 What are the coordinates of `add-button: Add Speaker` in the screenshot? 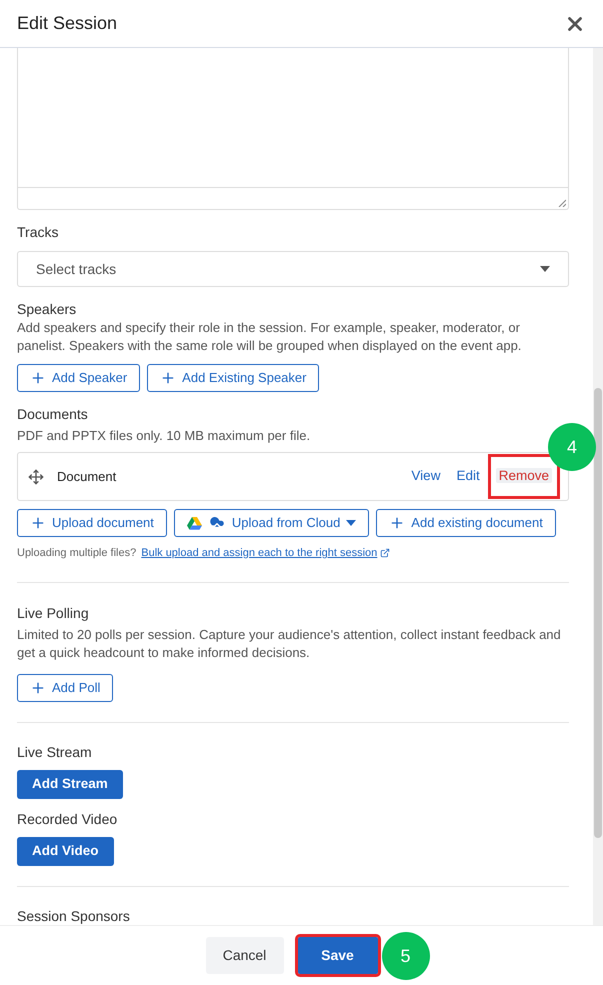 It's located at (78, 378).